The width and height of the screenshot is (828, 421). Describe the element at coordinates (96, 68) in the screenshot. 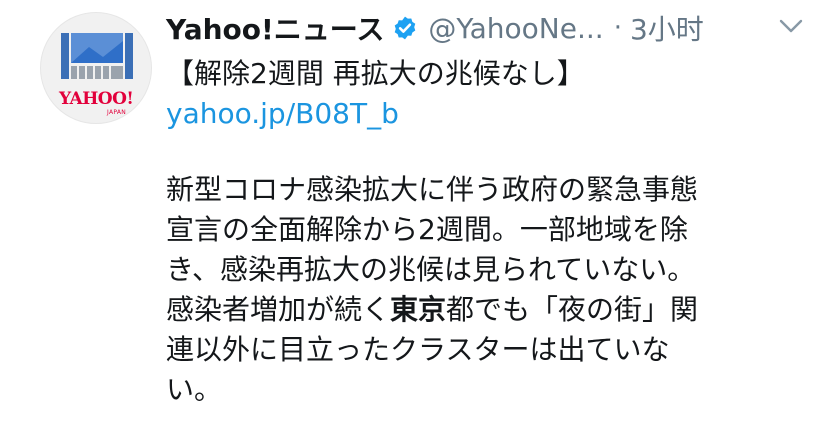

I see `avatar: YAHOO! JAPAN` at that location.